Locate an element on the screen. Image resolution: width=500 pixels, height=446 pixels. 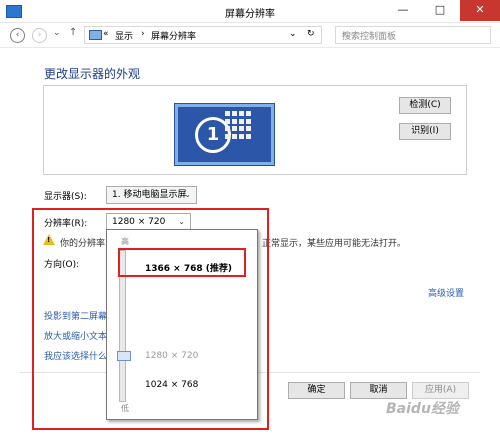
breadcrumb-screen-resolution: 屏幕分辨率 is located at coordinates (173, 35).